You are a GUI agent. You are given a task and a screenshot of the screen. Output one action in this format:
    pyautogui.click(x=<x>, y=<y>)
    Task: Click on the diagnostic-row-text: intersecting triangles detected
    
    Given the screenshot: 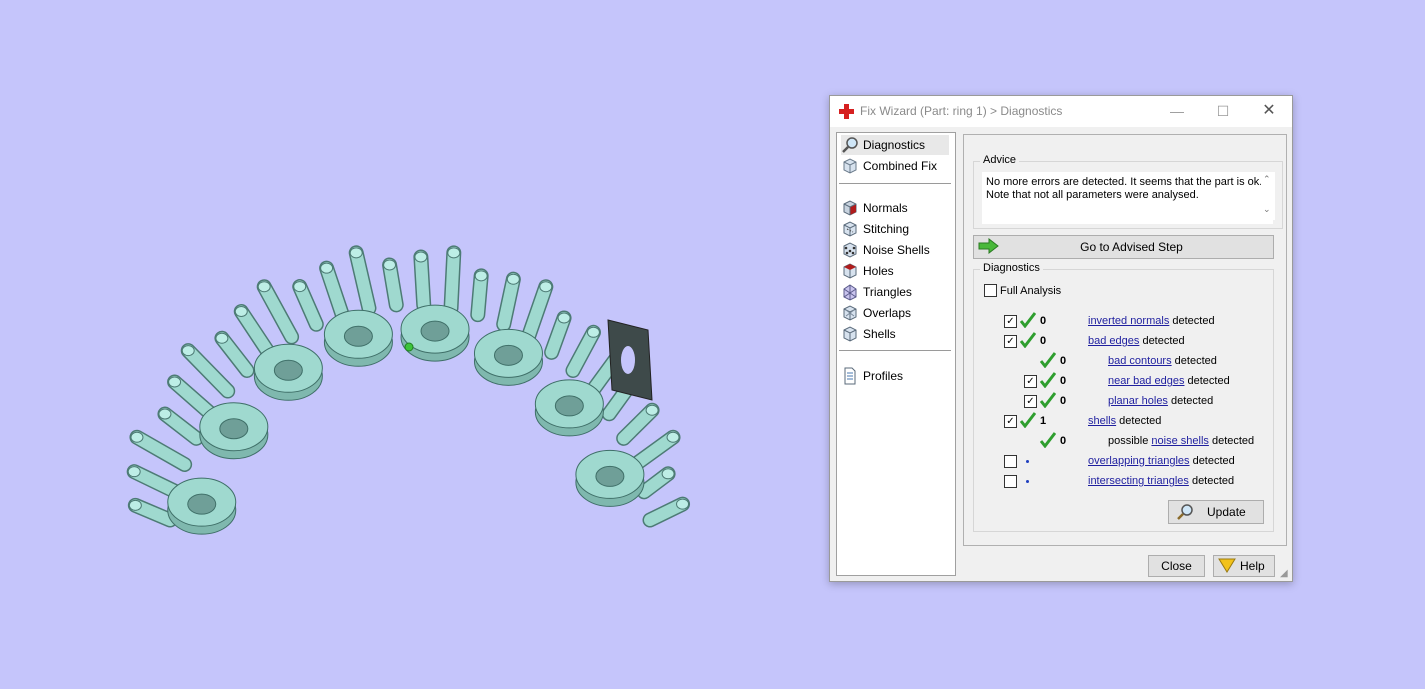 What is the action you would take?
    pyautogui.click(x=1161, y=481)
    